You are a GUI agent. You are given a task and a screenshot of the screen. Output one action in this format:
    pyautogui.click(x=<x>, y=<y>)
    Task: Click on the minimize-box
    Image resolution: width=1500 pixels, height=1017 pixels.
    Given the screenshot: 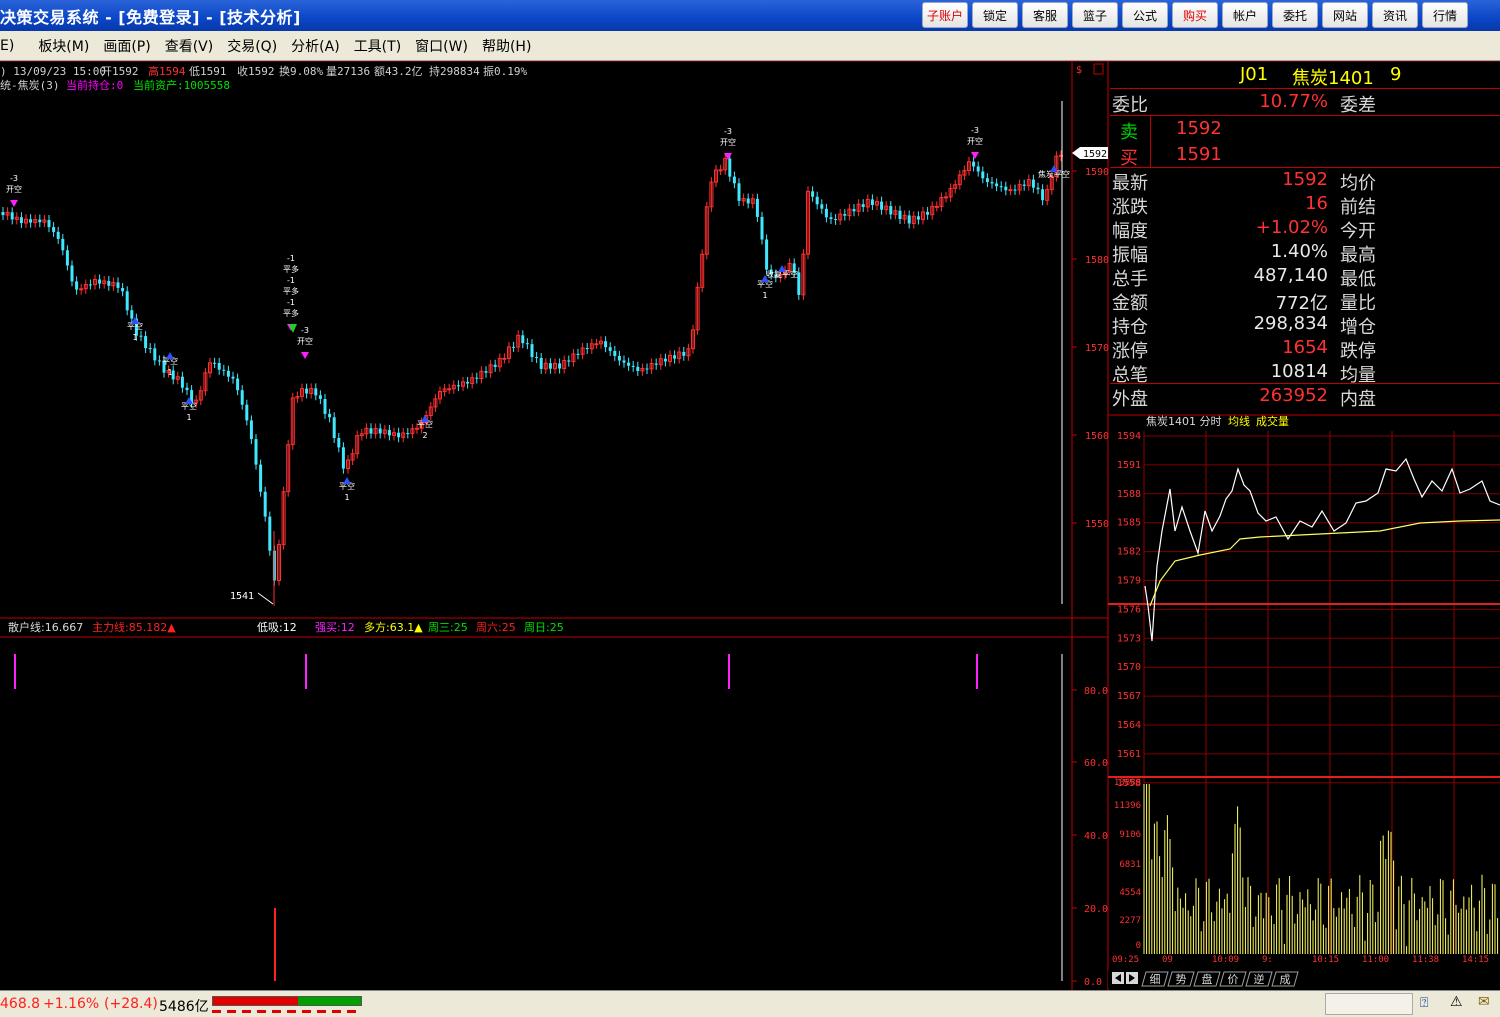 What is the action you would take?
    pyautogui.click(x=1098, y=69)
    